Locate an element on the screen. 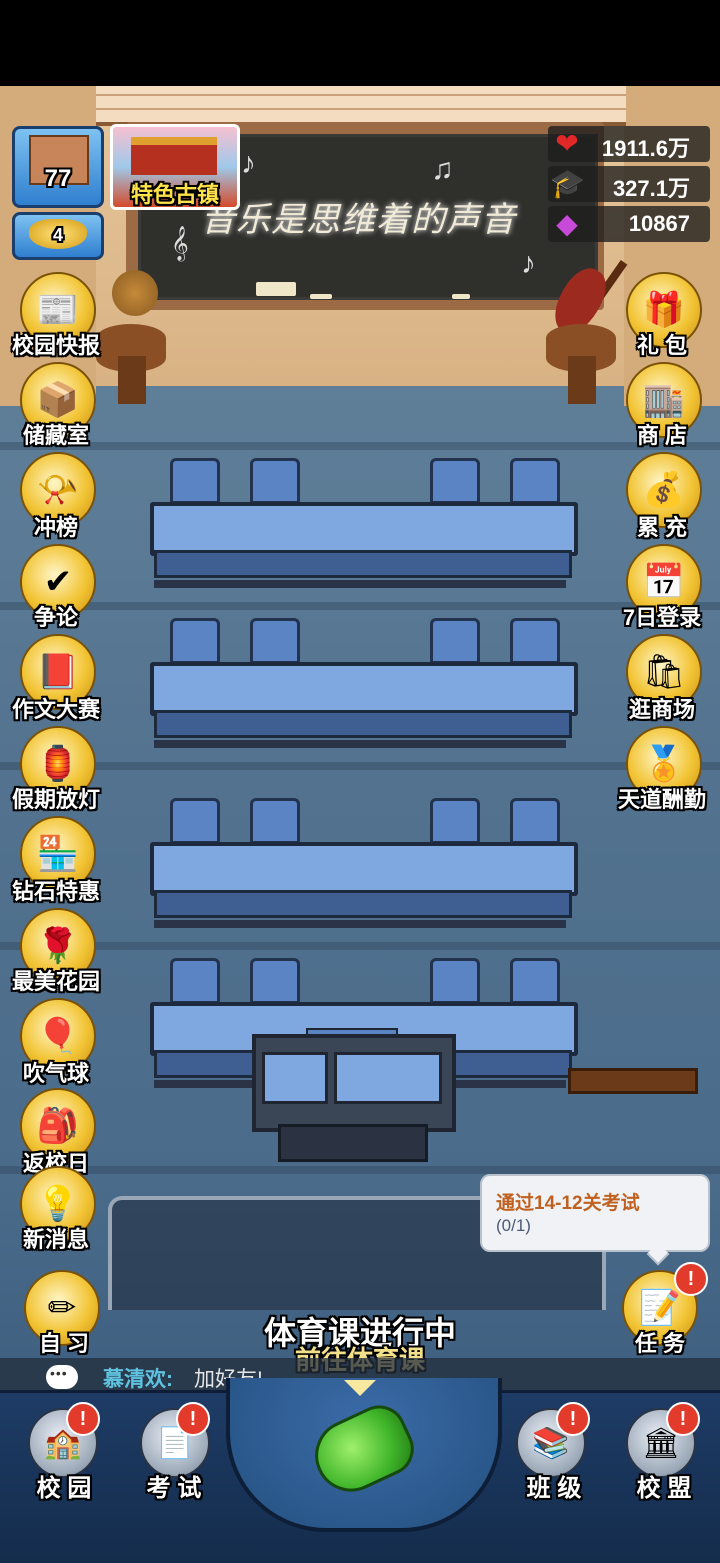 This screenshot has height=1563, width=720. nav-label: 校 盟 is located at coordinates (664, 1488).